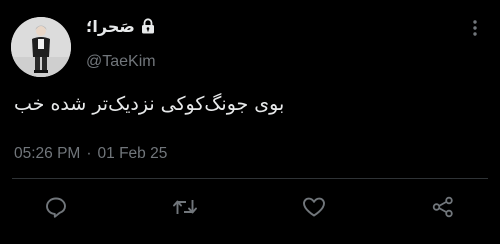 The width and height of the screenshot is (500, 244). I want to click on display-name: صَحرا؛, so click(110, 26).